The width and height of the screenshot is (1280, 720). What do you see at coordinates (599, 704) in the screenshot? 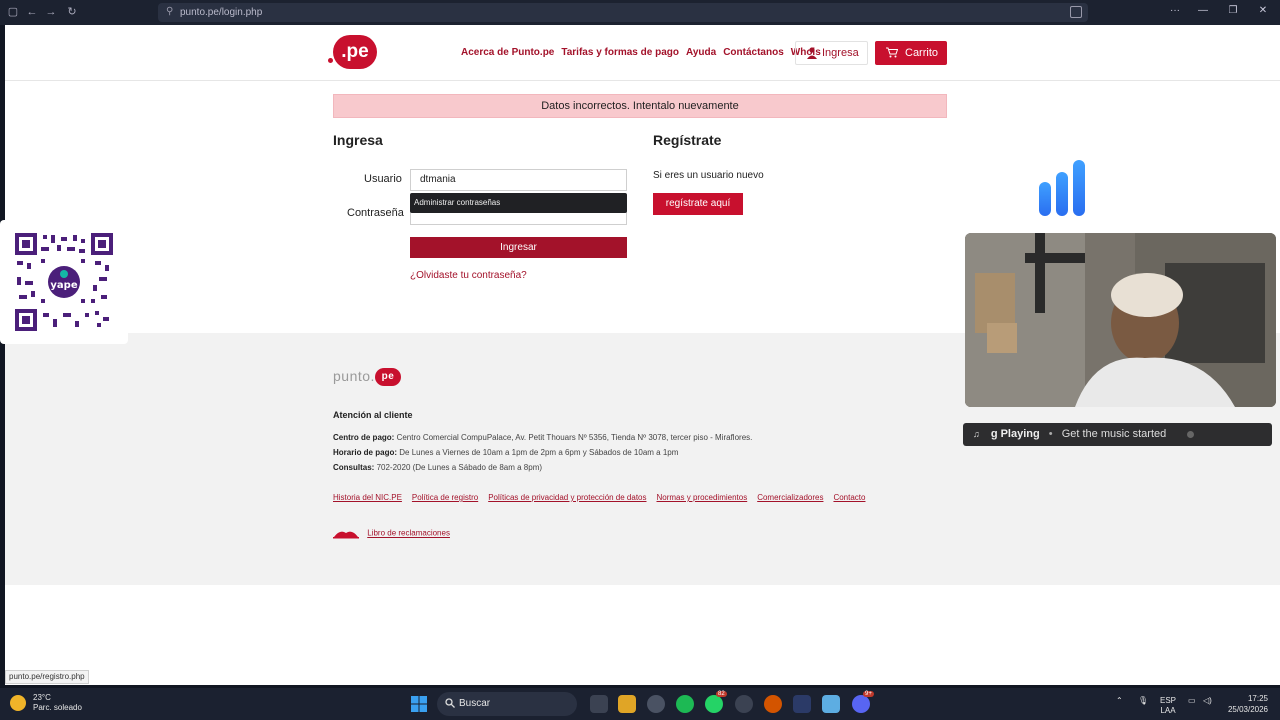
I see `task-view-icon` at bounding box center [599, 704].